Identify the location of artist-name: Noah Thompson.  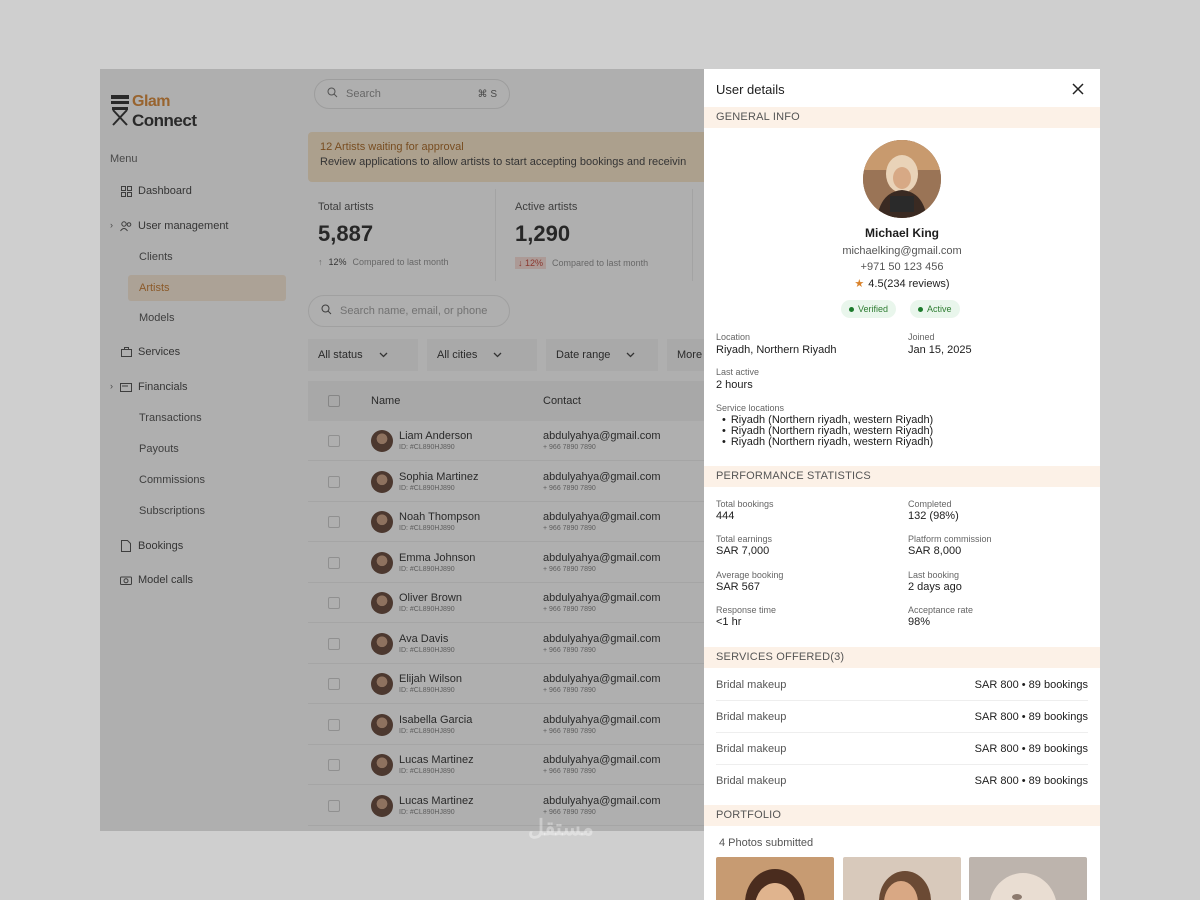
(440, 517).